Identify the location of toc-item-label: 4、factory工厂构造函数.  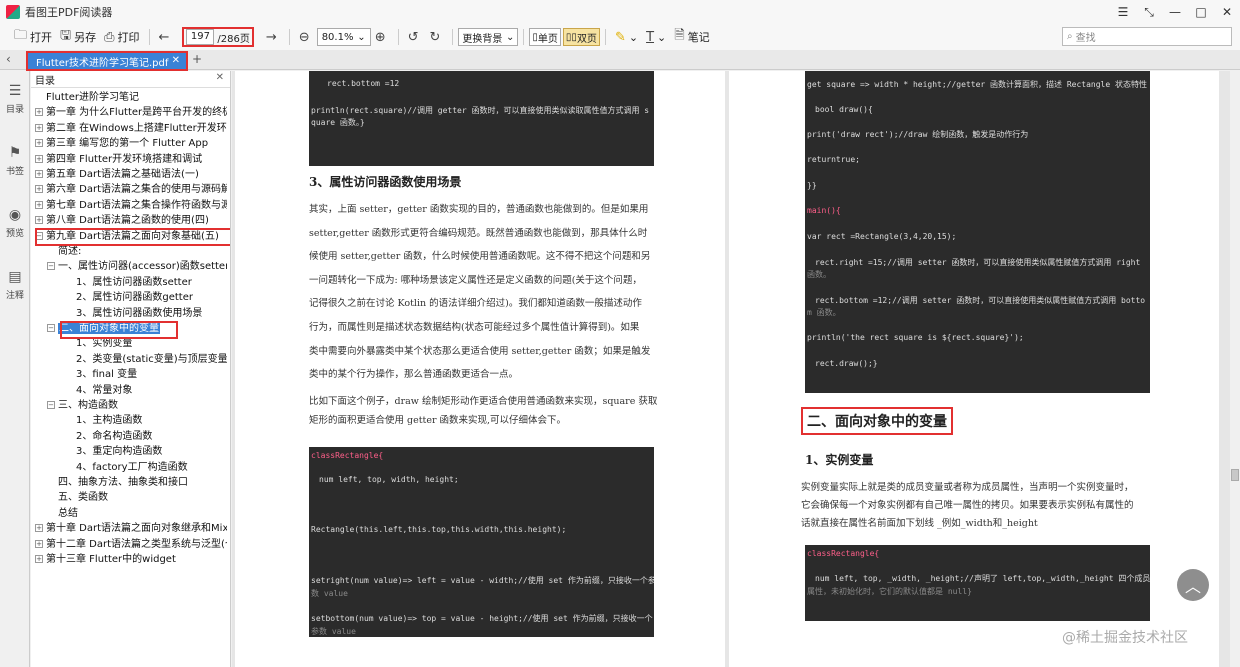
(132, 467).